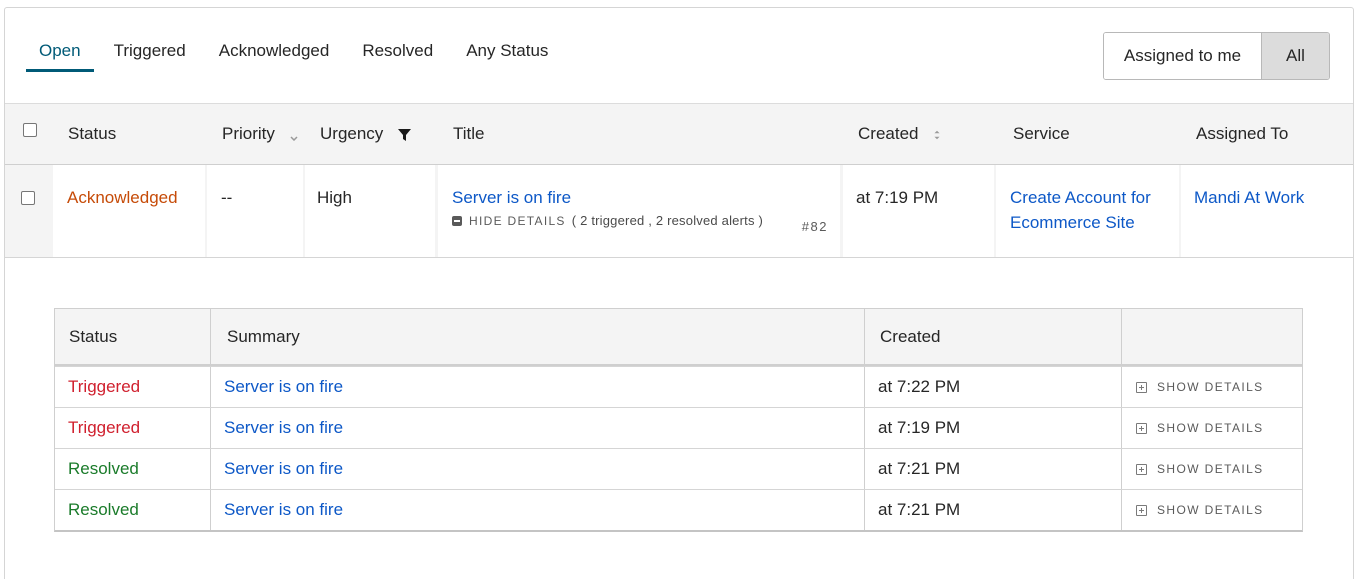  What do you see at coordinates (133, 336) in the screenshot?
I see `alerts-header-status: Status` at bounding box center [133, 336].